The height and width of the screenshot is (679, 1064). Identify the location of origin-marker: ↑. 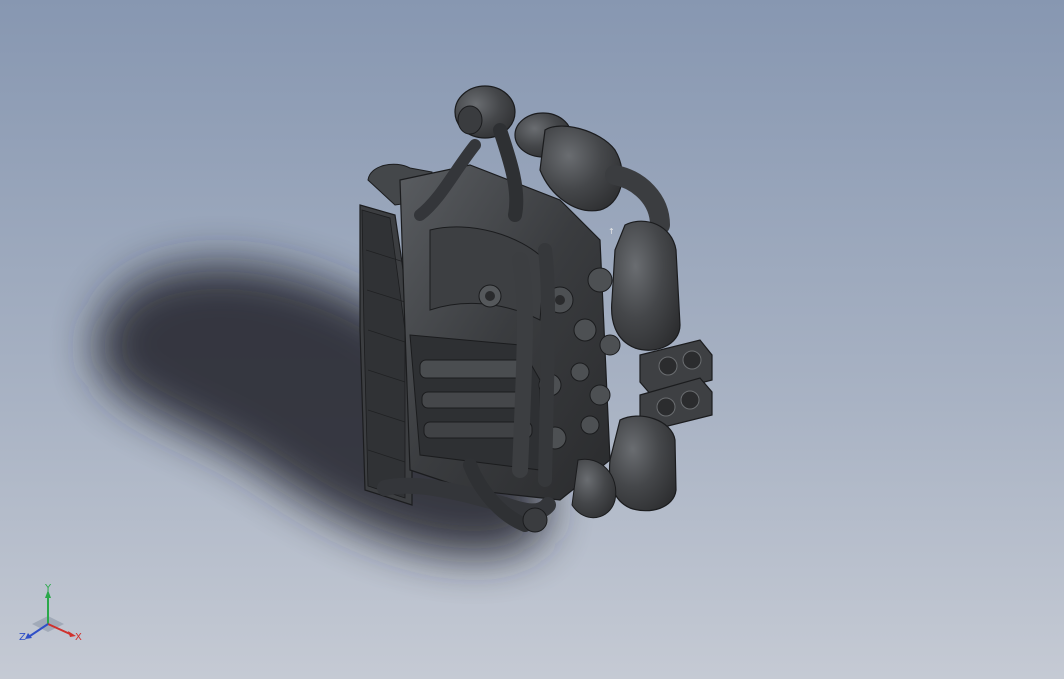
(611, 231).